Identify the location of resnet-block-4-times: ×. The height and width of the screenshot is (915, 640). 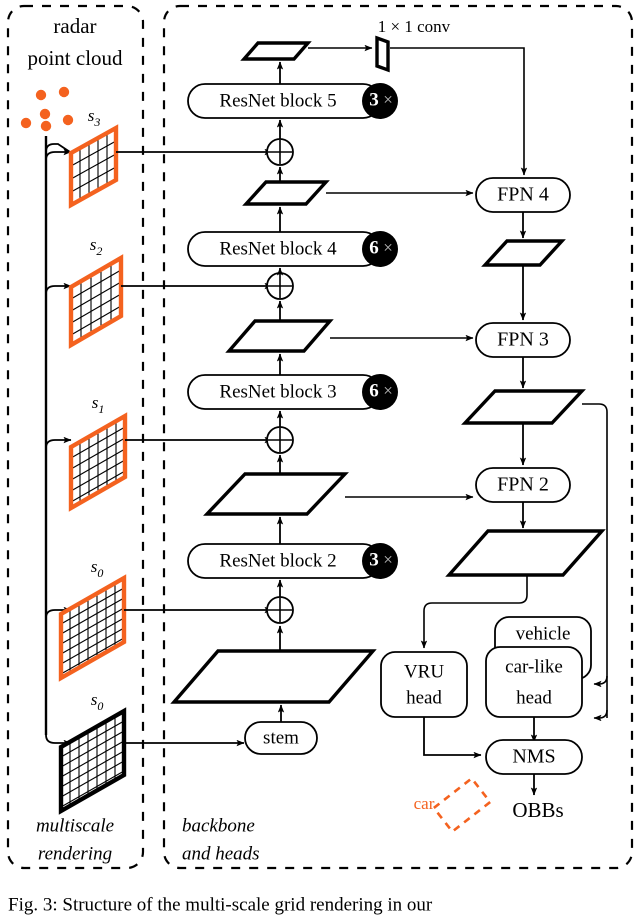
(388, 247).